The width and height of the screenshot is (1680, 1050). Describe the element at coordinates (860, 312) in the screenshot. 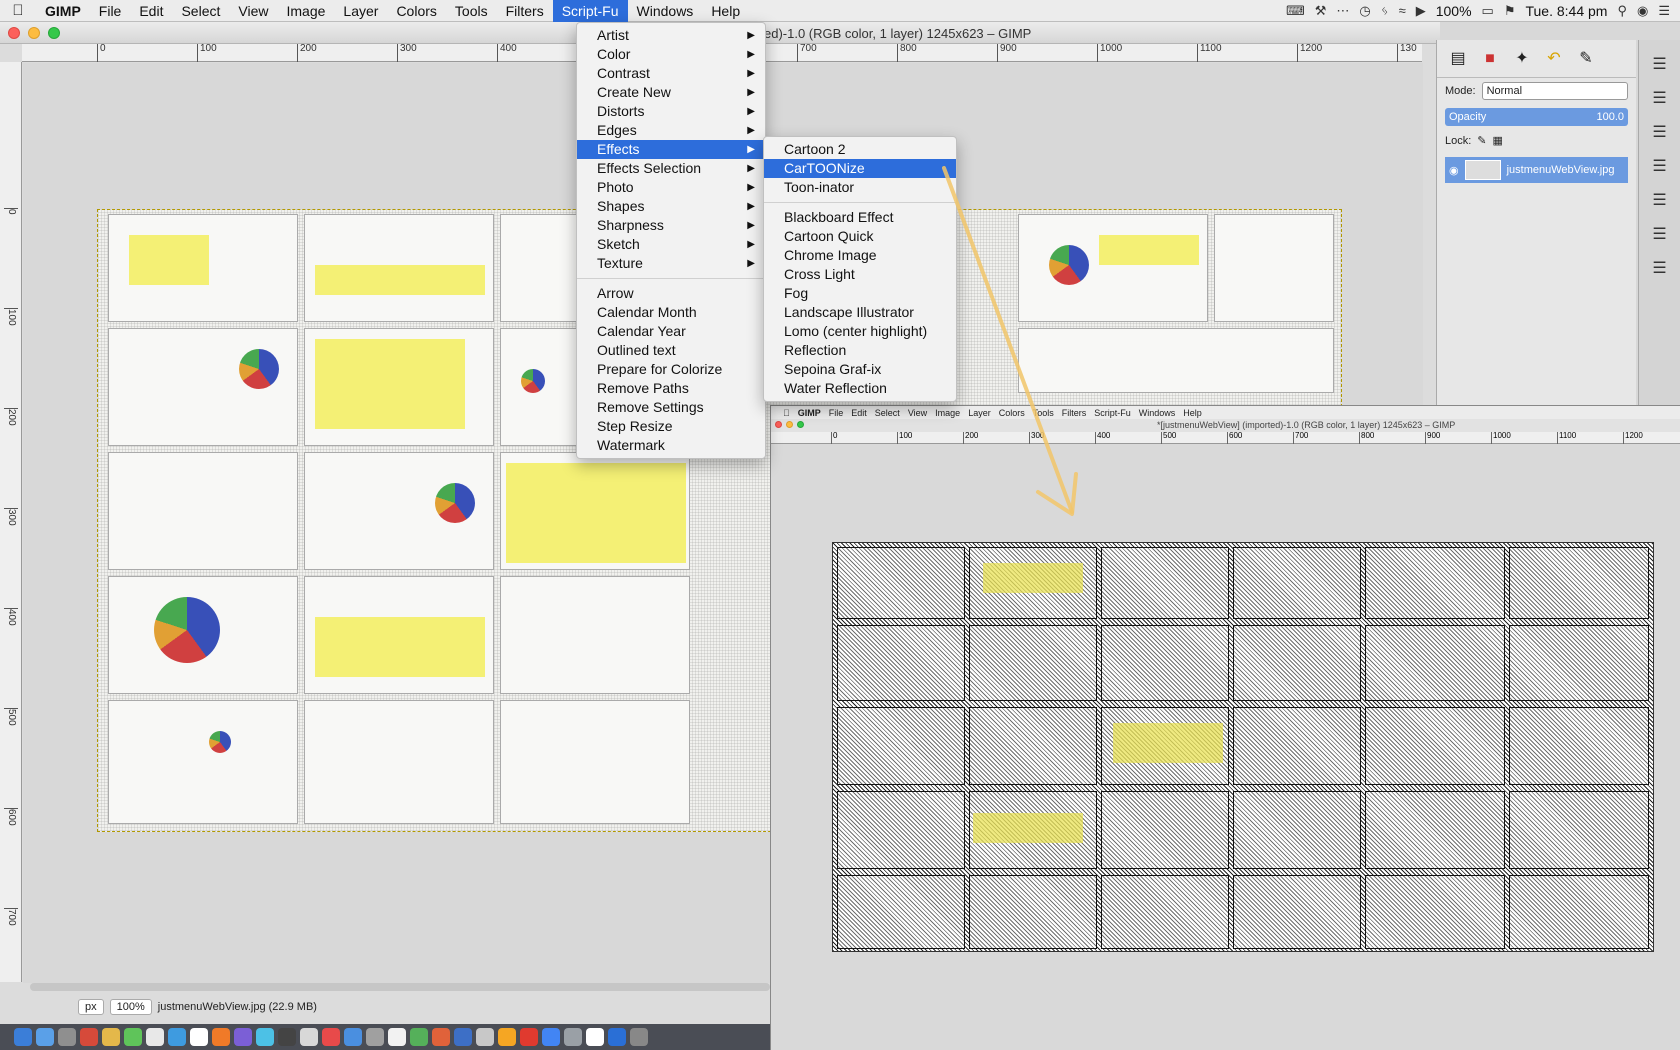

I see `menu-item-landscape-illustrator: Landscape Illustrator` at that location.